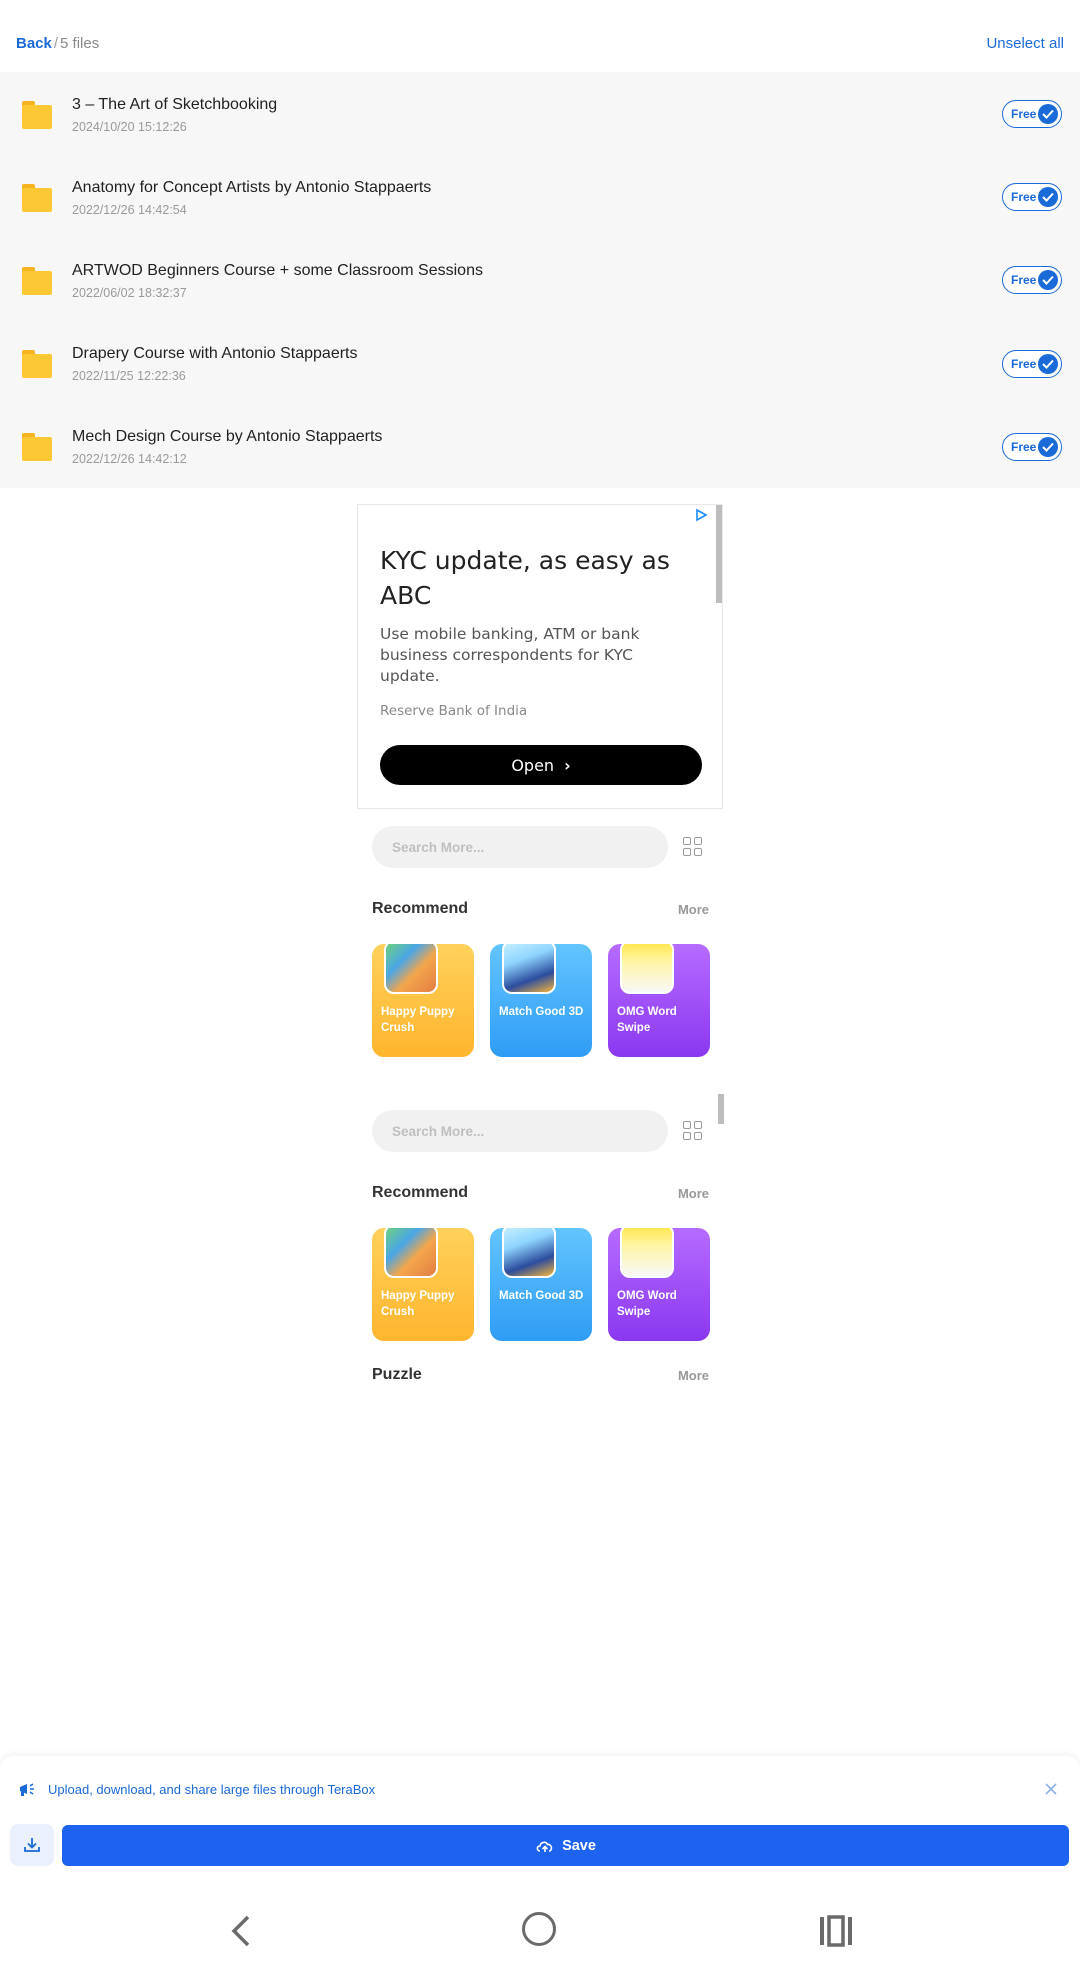 Image resolution: width=1080 pixels, height=1984 pixels. I want to click on ad-open-button: Open ›, so click(541, 765).